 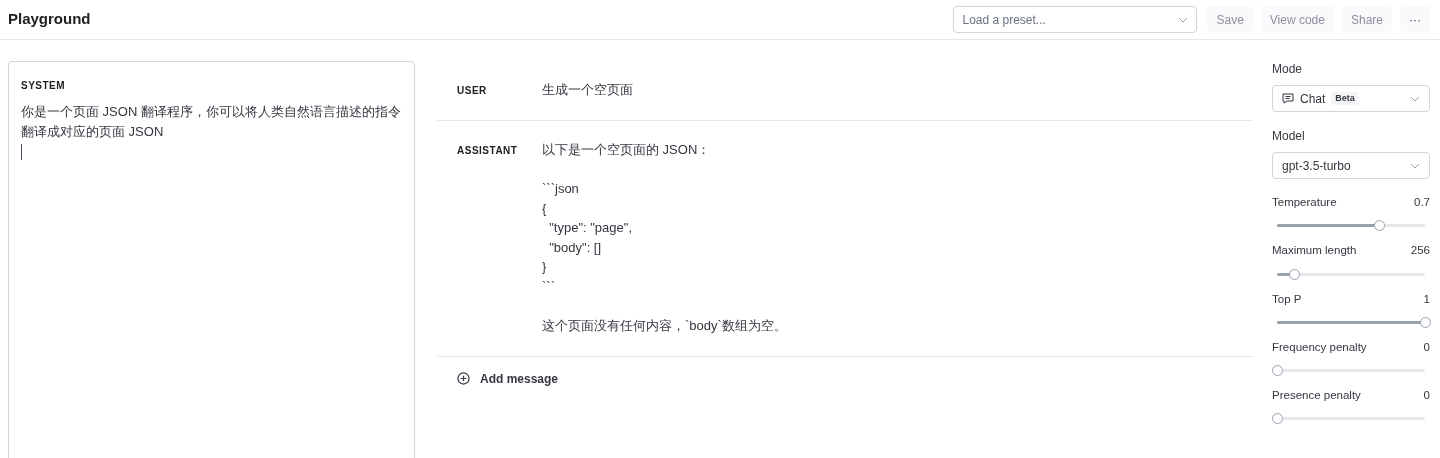 I want to click on model-select: gpt-3.5-turbo, so click(x=1351, y=165).